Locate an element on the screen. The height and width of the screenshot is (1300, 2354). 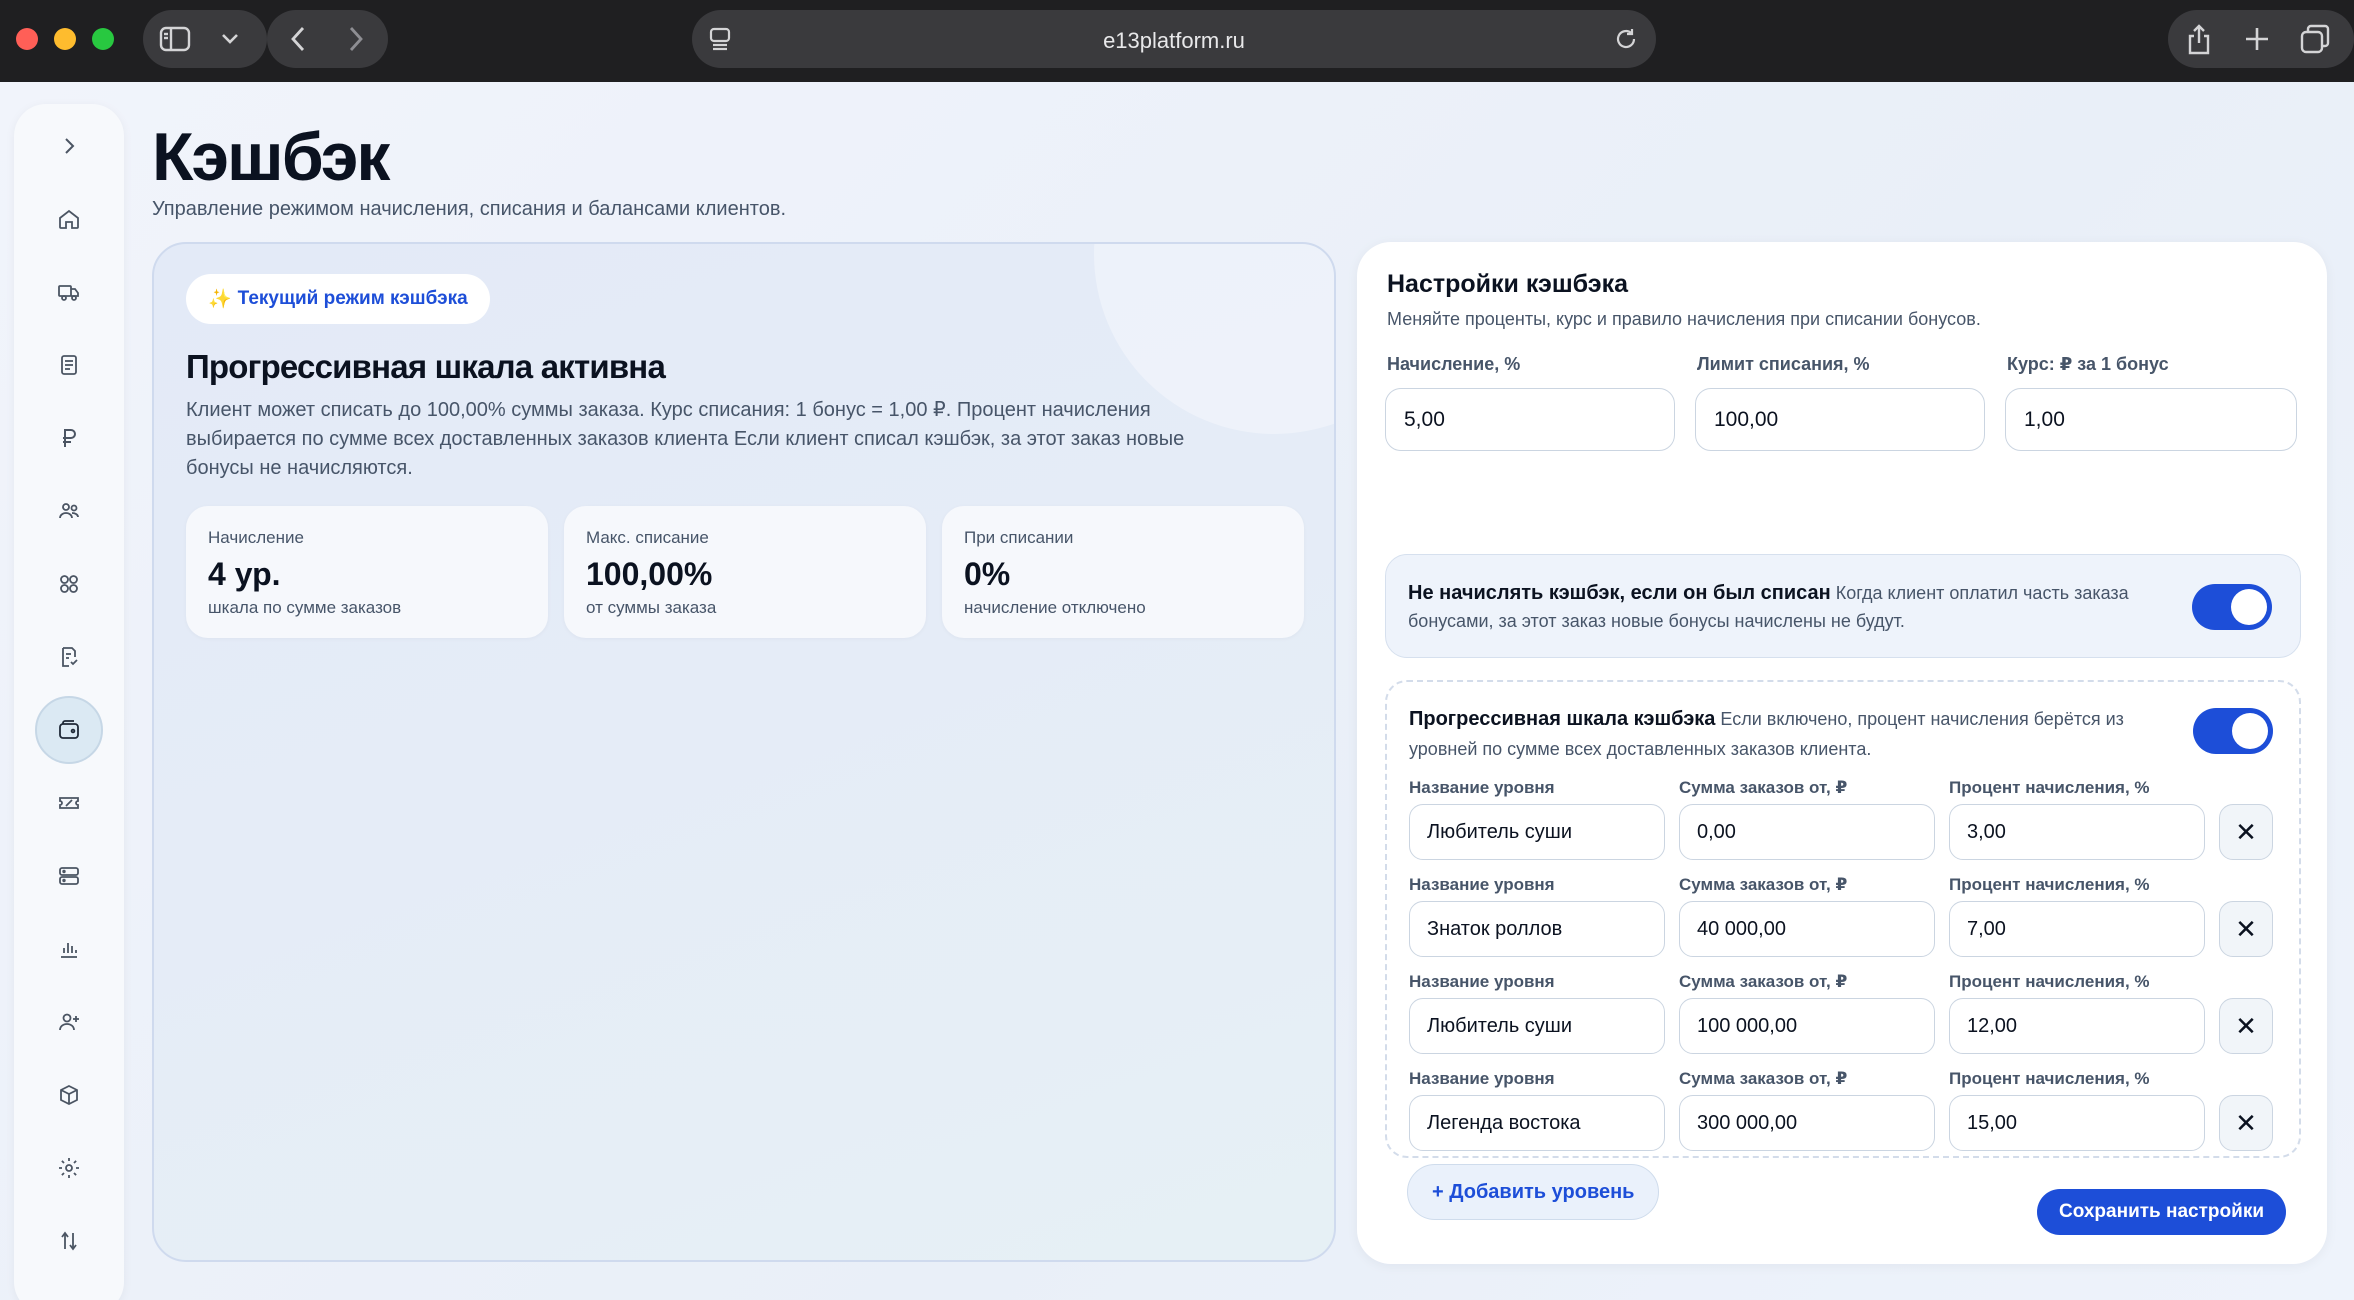
reload-icon is located at coordinates (1626, 39).